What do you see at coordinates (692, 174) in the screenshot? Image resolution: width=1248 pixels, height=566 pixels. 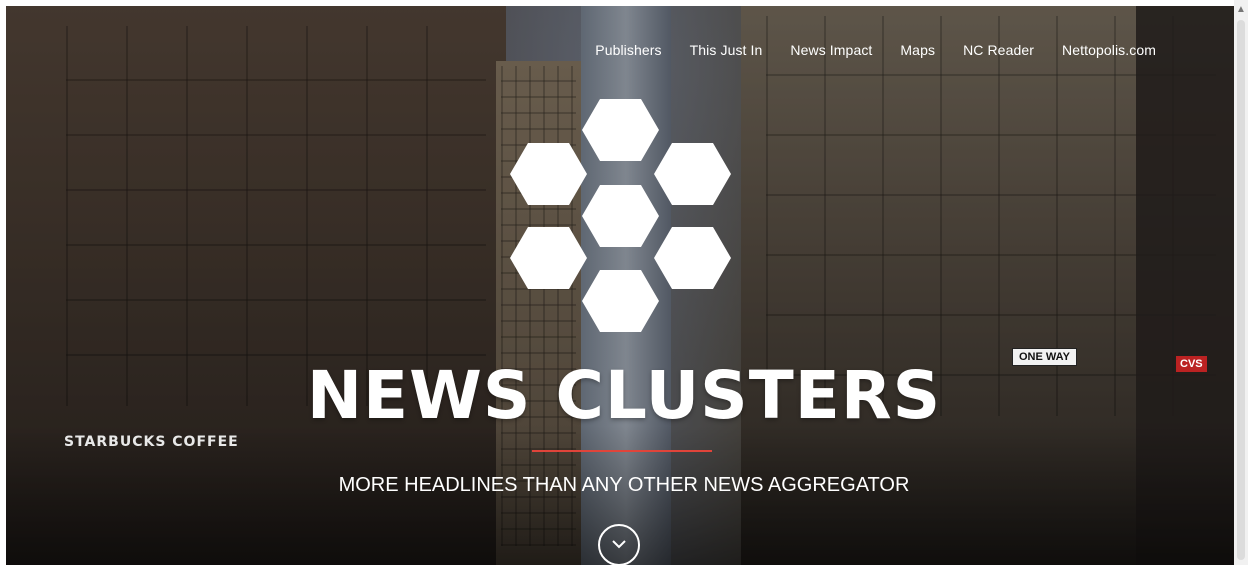 I see `hexagon-upper-right` at bounding box center [692, 174].